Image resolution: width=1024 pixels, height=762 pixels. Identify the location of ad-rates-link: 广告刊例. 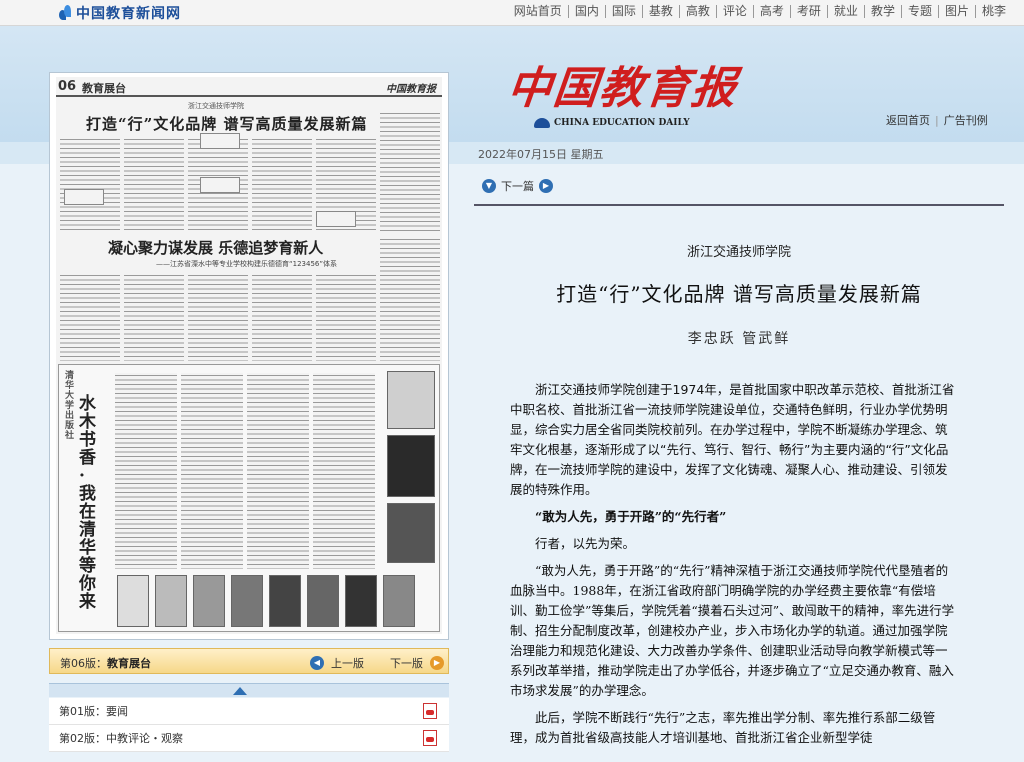
(966, 120).